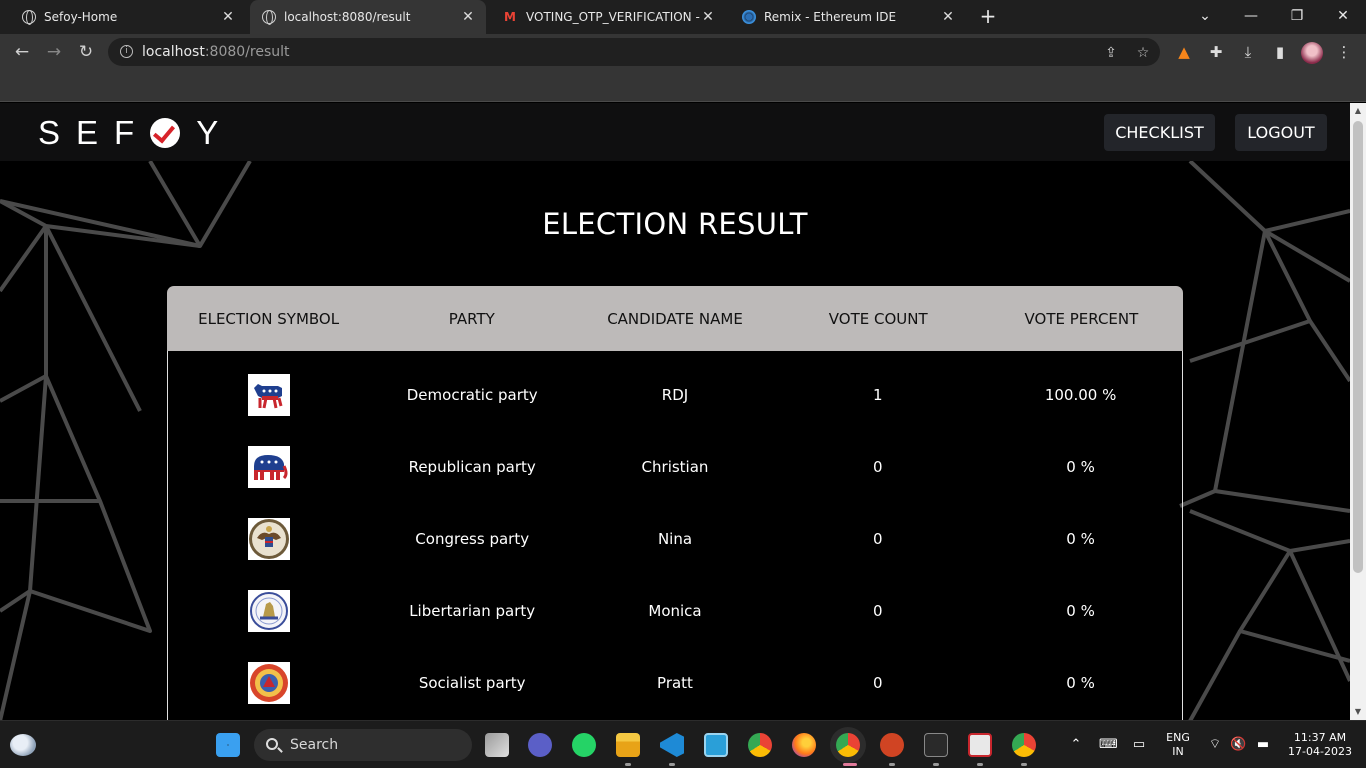  Describe the element at coordinates (1184, 52) in the screenshot. I see `metamask-icon: ▲` at that location.